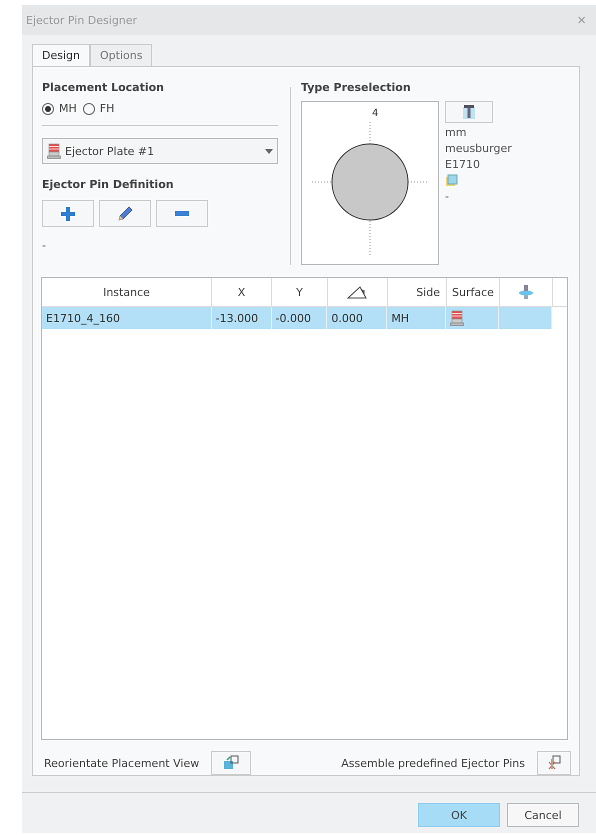 This screenshot has height=835, width=596. I want to click on pin-type-button, so click(469, 112).